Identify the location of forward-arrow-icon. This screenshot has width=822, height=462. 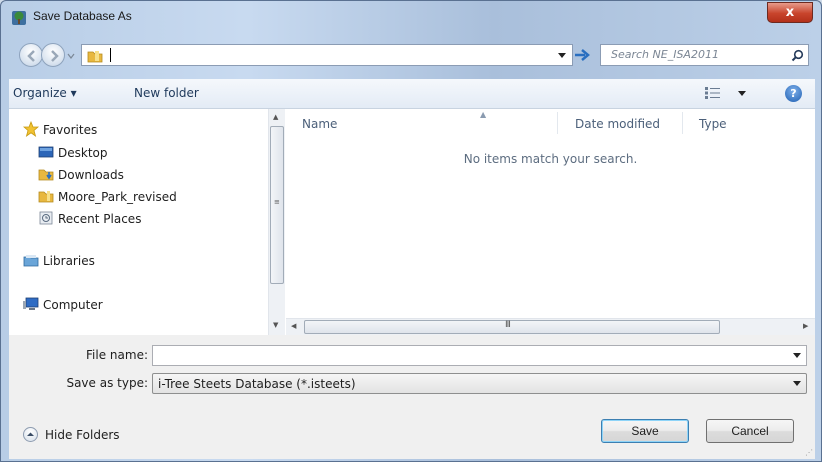
(55, 56).